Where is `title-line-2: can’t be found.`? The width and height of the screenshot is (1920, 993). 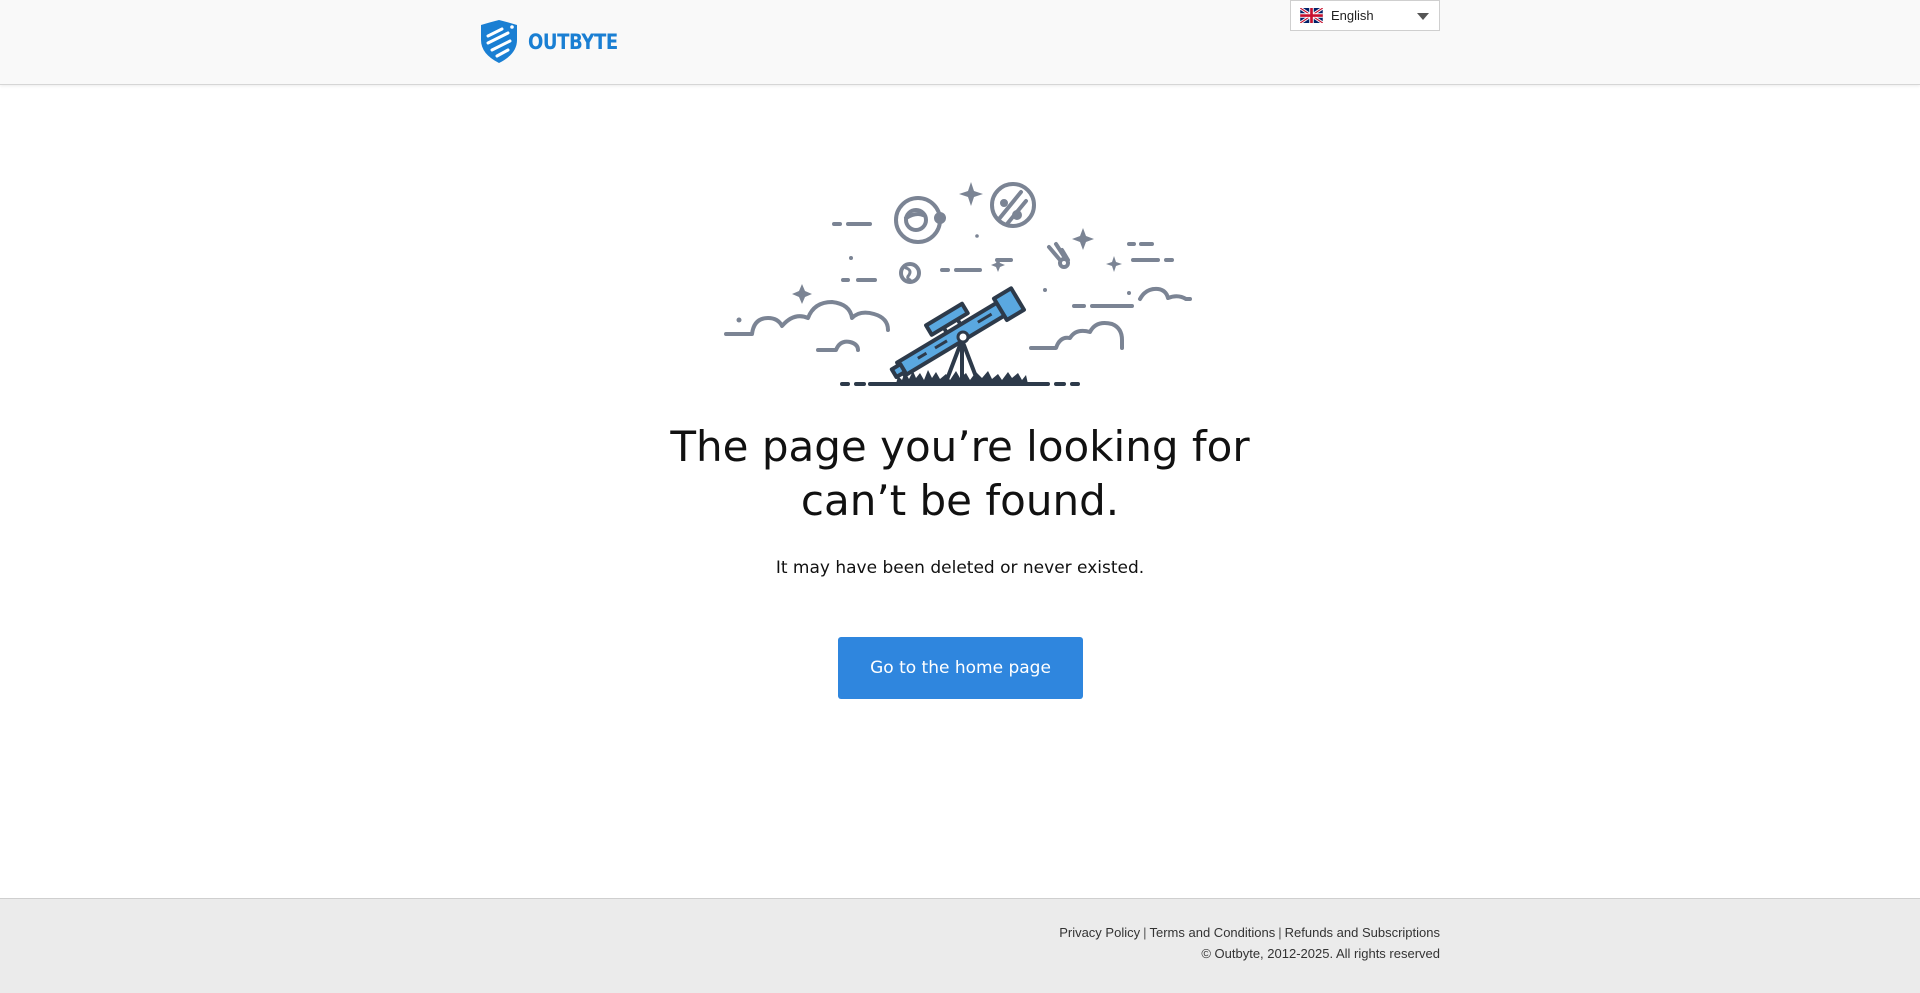
title-line-2: can’t be found. is located at coordinates (960, 500).